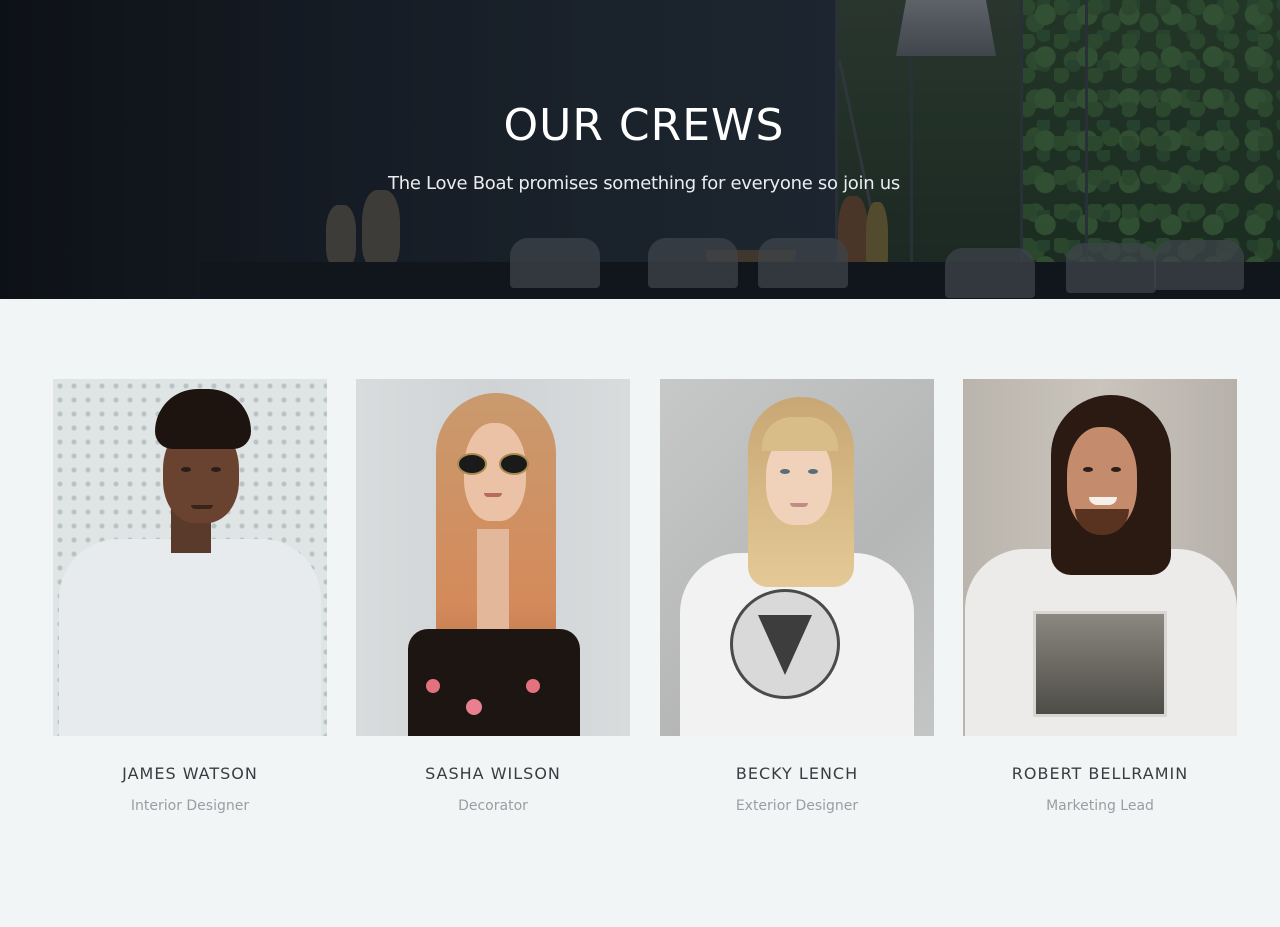  I want to click on crew-card: ROBERT BELLRAMIN Marketing Lead, so click(1100, 596).